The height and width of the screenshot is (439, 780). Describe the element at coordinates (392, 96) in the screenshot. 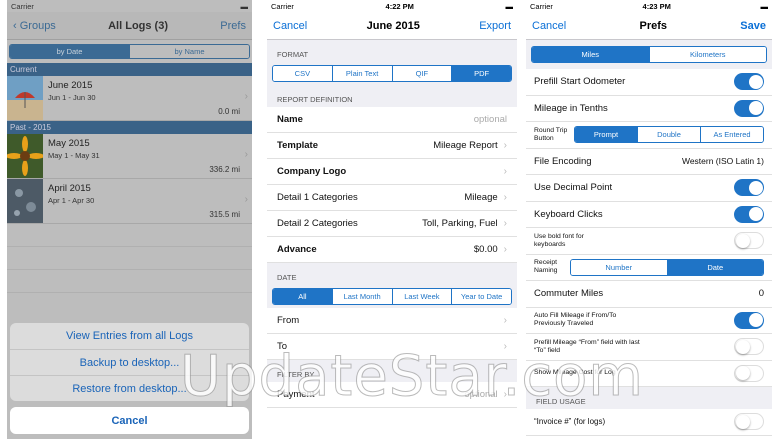

I see `report-definition-header: REPORT DEFINITION` at that location.